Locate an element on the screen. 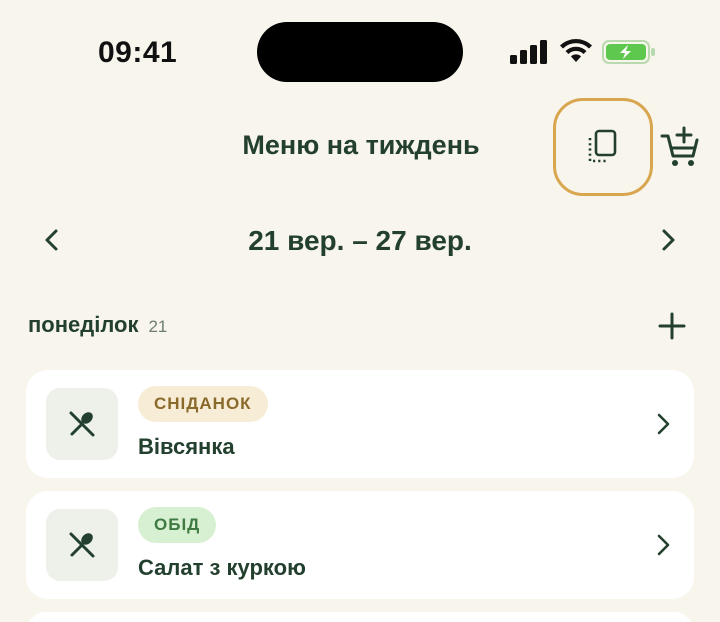 Image resolution: width=720 pixels, height=622 pixels. copy-week-icon is located at coordinates (602, 146).